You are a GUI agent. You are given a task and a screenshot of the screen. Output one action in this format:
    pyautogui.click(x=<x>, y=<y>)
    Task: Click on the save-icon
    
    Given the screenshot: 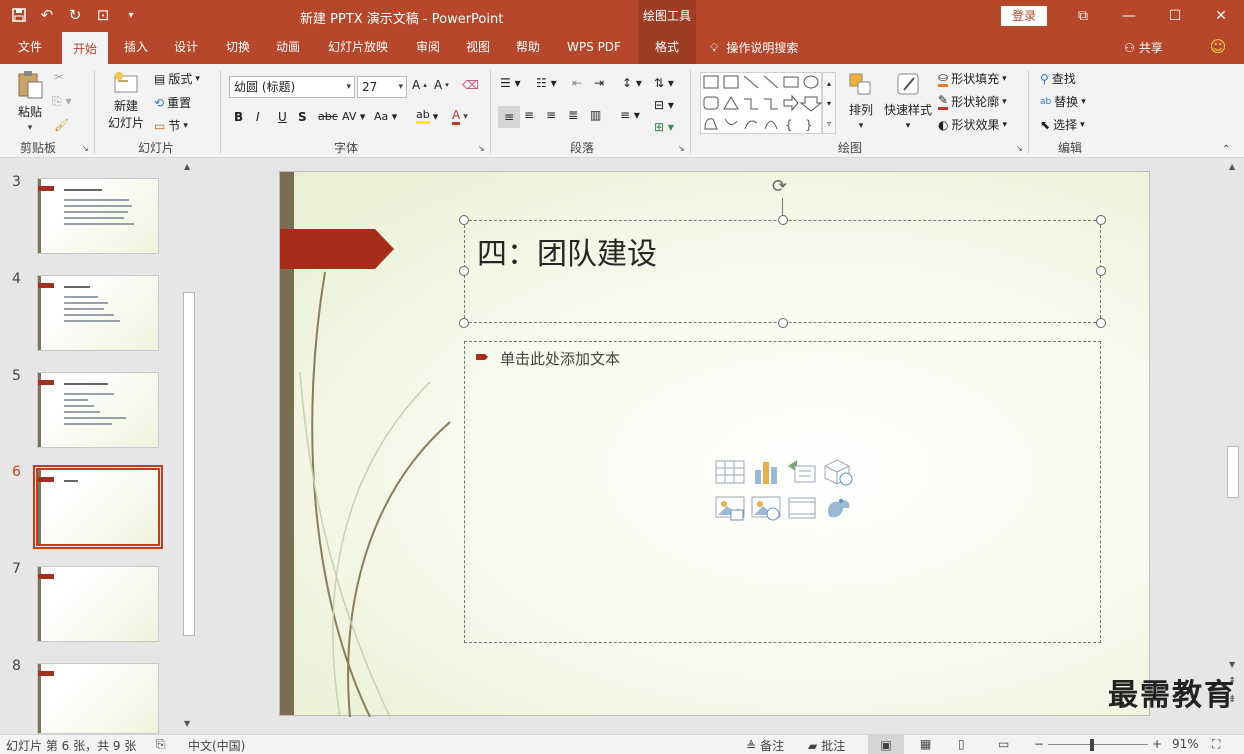 What is the action you would take?
    pyautogui.click(x=19, y=15)
    